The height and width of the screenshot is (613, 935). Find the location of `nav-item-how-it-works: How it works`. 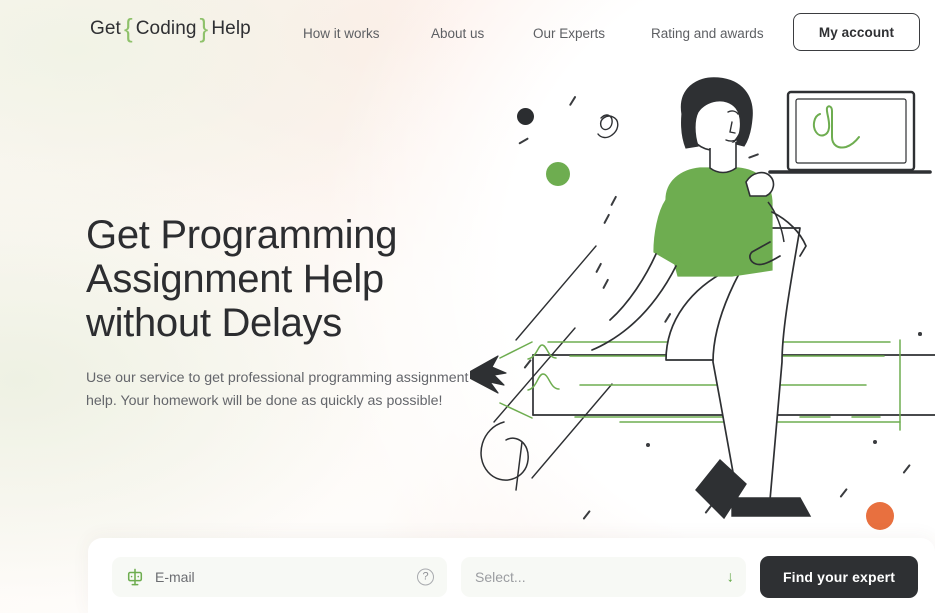

nav-item-how-it-works: How it works is located at coordinates (367, 33).